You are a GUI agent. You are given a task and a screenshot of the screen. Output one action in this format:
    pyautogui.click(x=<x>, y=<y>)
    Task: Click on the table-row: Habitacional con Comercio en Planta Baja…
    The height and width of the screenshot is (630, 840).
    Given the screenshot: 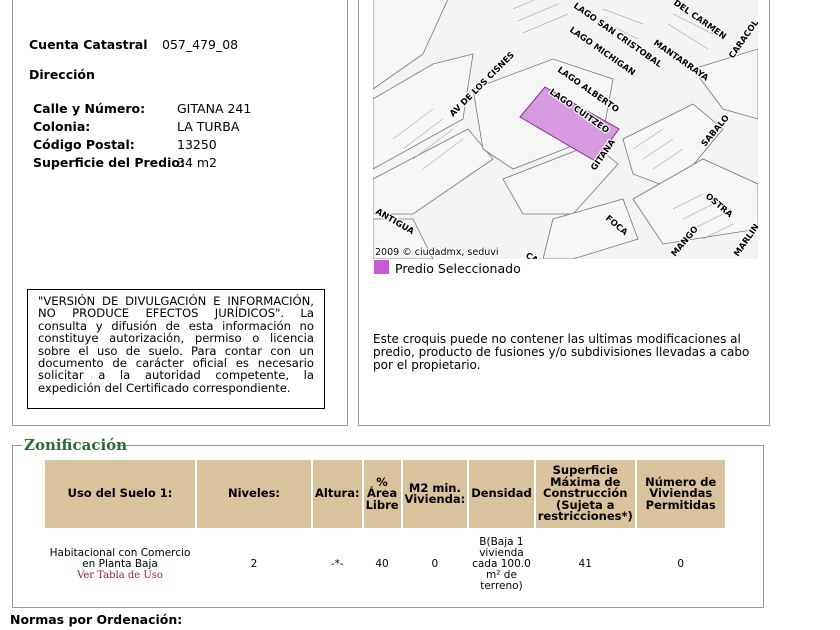 What is the action you would take?
    pyautogui.click(x=385, y=564)
    